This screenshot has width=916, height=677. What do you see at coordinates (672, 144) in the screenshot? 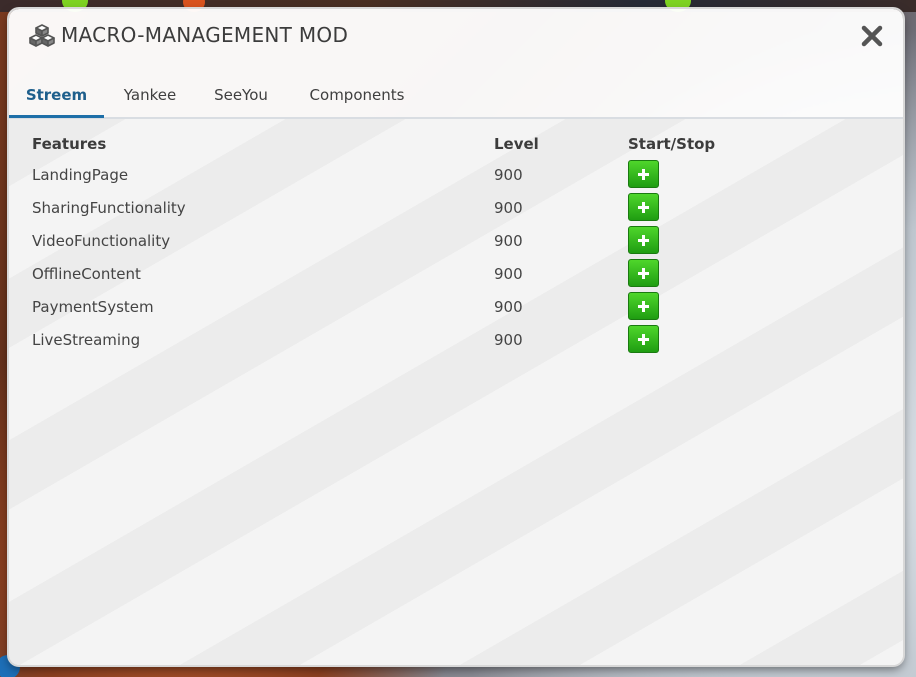
I see `column-header-start-stop: Start/Stop` at bounding box center [672, 144].